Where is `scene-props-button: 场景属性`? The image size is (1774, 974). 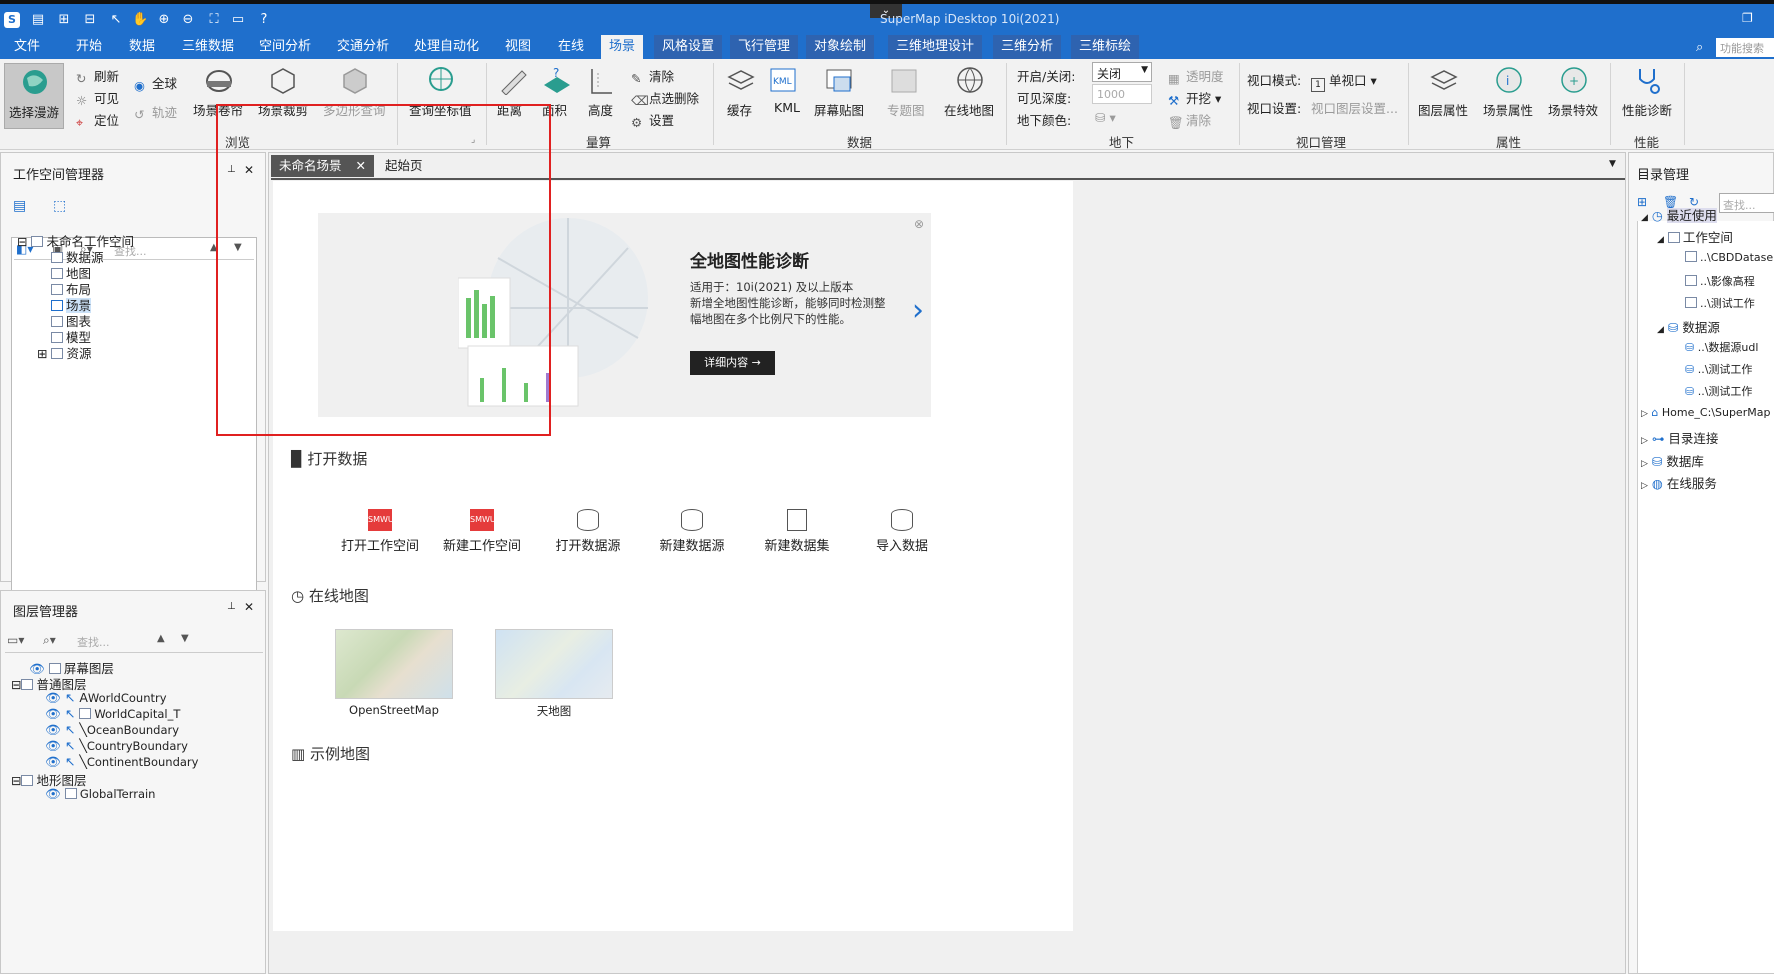
scene-props-button: 场景属性 is located at coordinates (1508, 109).